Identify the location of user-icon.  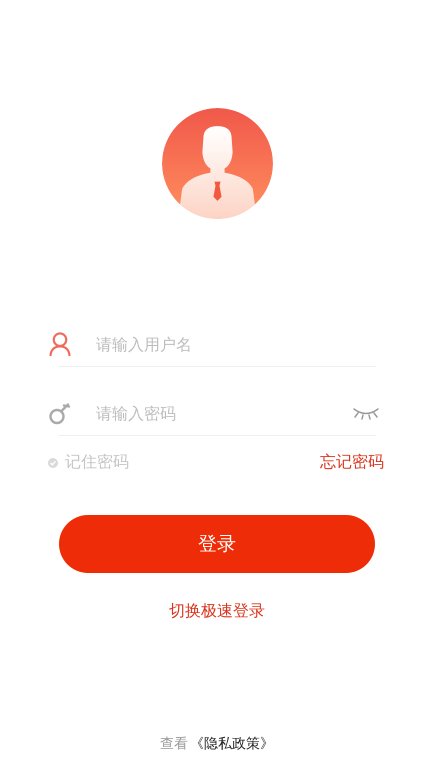
(60, 344).